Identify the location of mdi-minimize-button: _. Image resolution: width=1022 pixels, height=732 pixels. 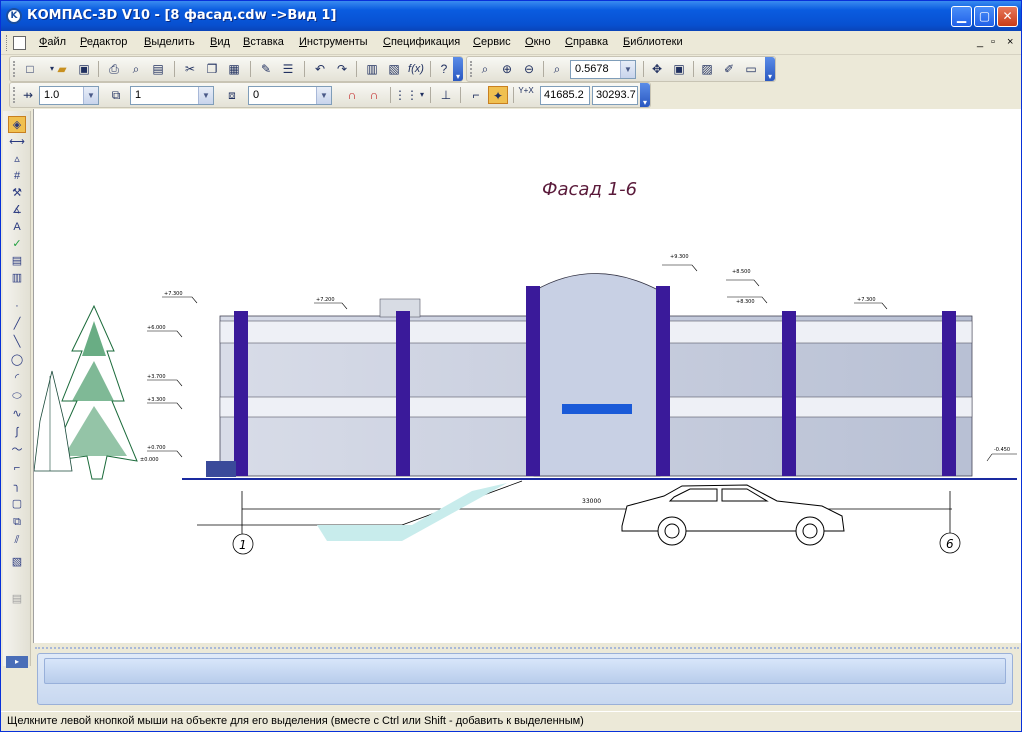
(980, 42).